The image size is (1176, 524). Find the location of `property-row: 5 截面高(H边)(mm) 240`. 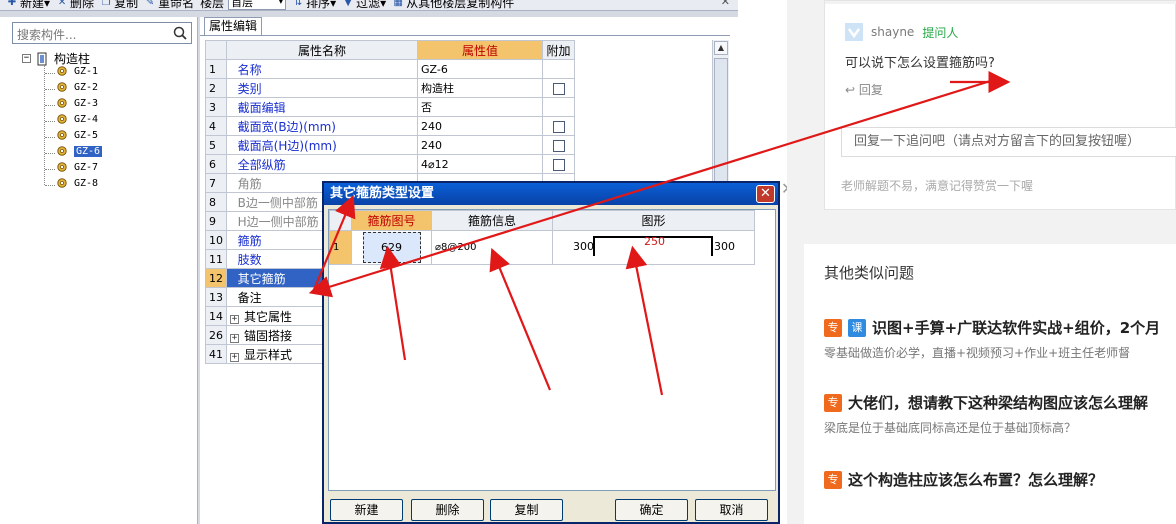

property-row: 5 截面高(H边)(mm) 240 is located at coordinates (390, 145).